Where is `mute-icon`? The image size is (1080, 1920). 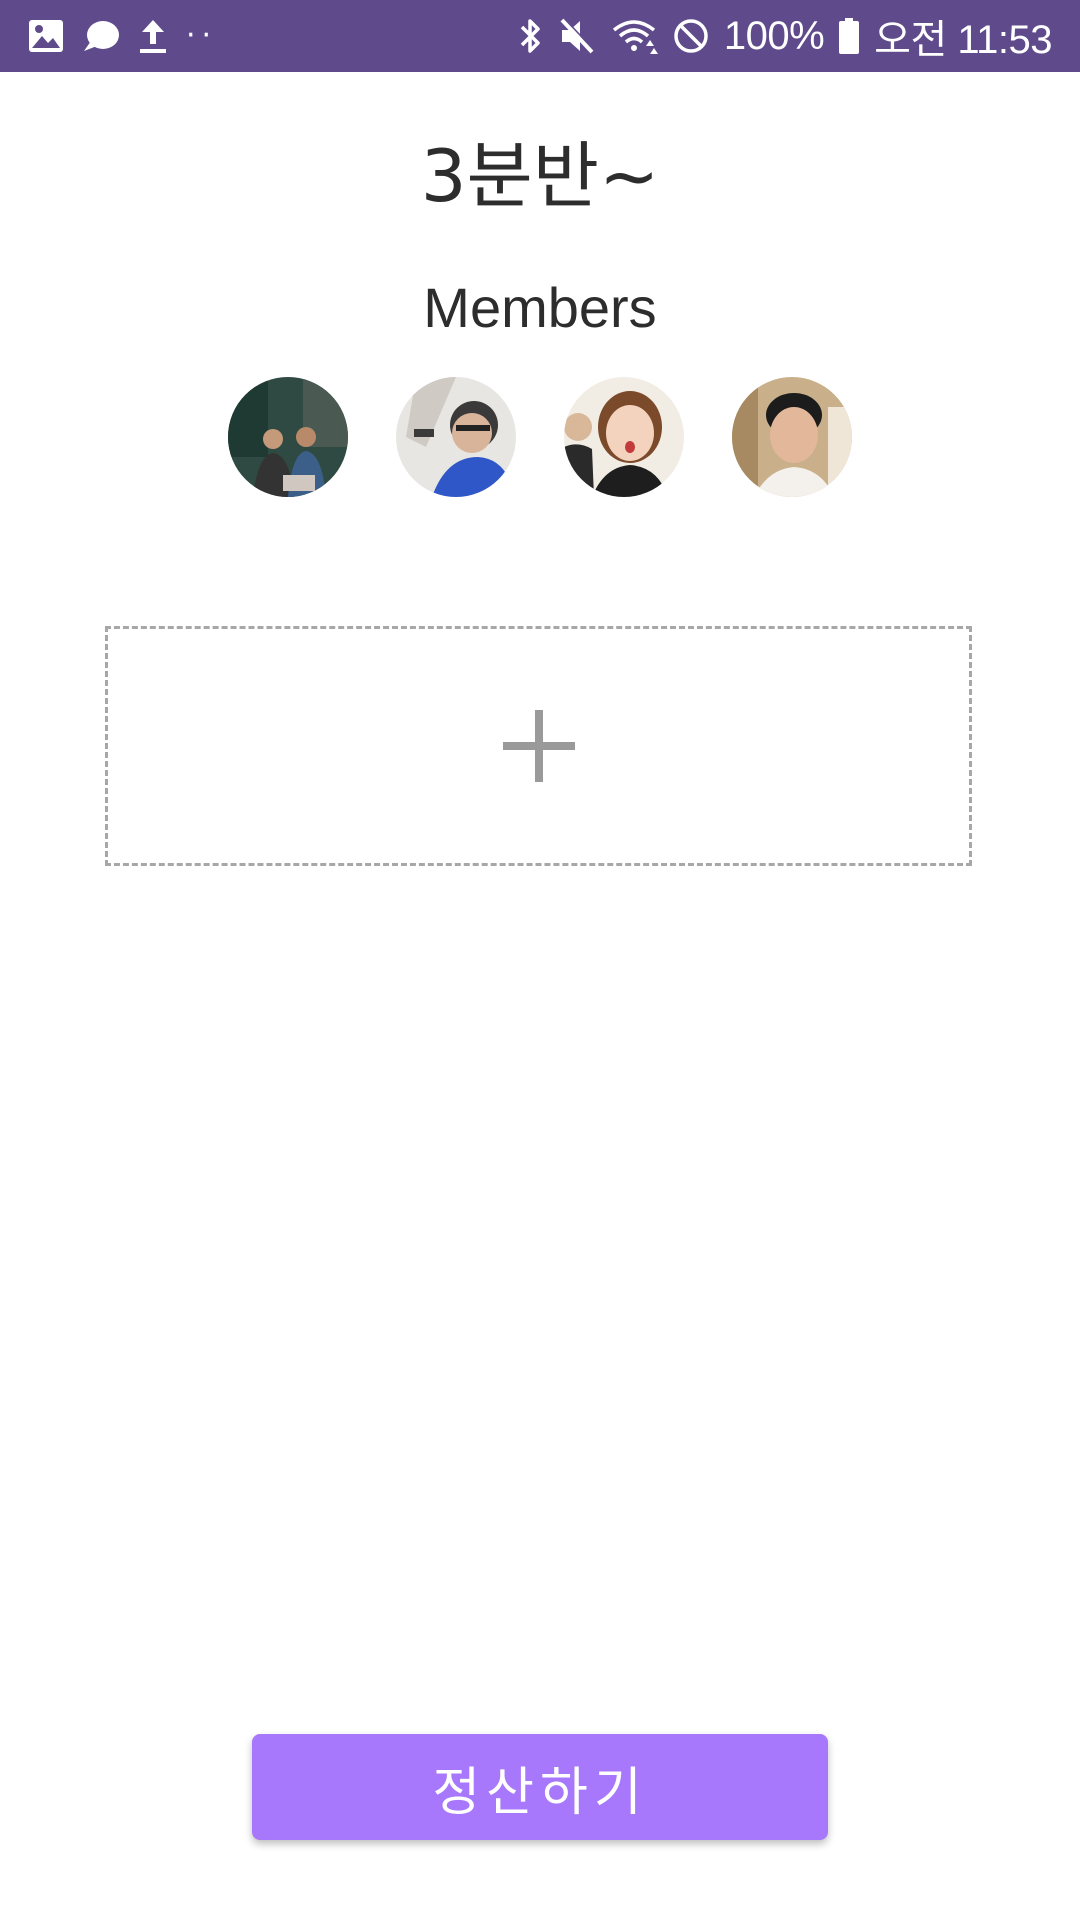
mute-icon is located at coordinates (577, 36).